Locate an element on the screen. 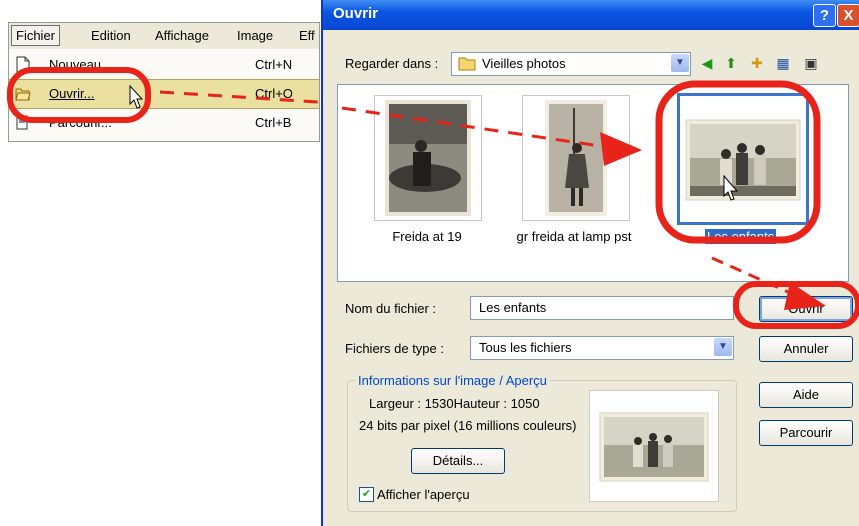 The width and height of the screenshot is (859, 526). photo-freida-image is located at coordinates (428, 158).